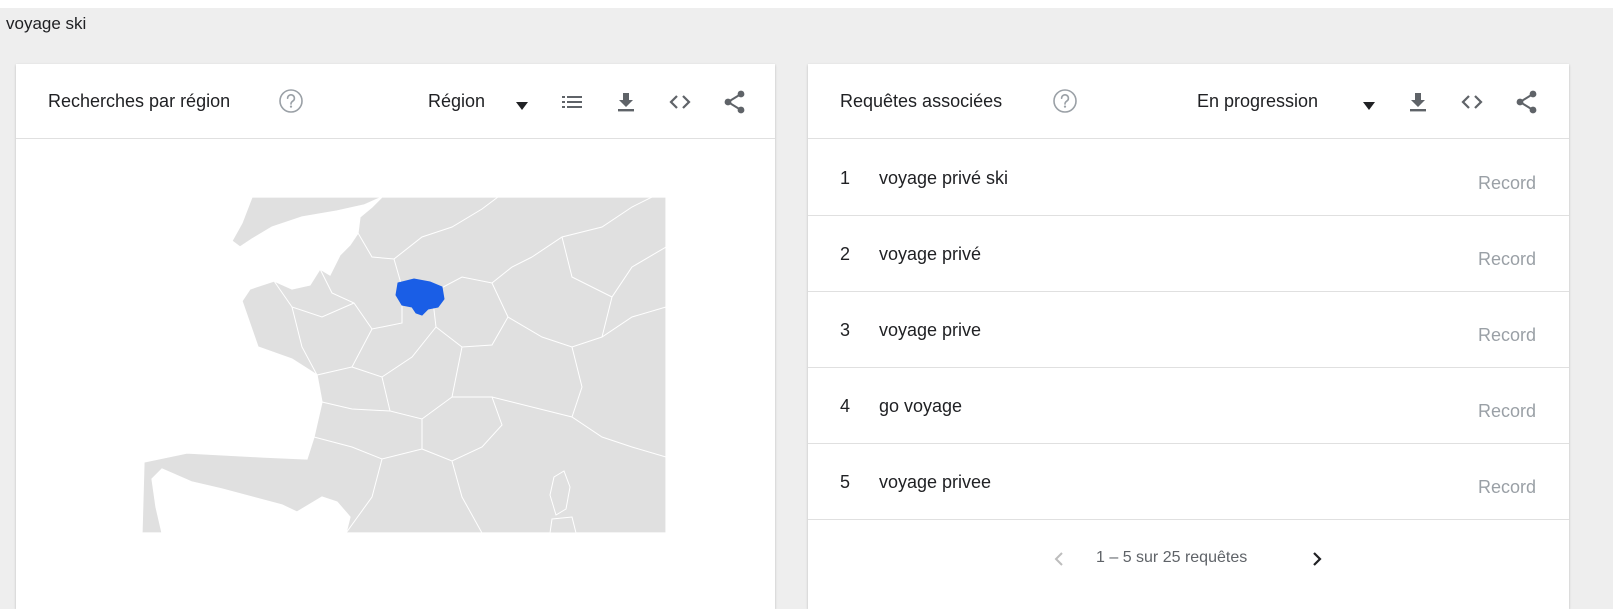  I want to click on list-item: 5 voyage privee Record, so click(1188, 482).